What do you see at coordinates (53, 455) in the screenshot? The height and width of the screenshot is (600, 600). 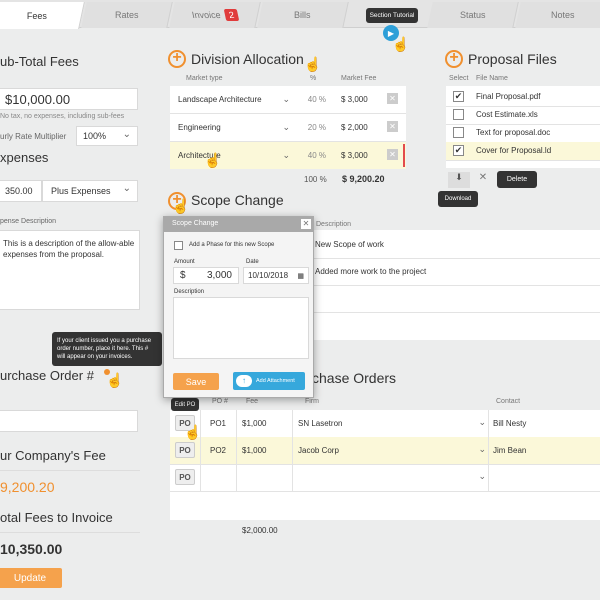 I see `company-fee-title: ur Company's Fee` at bounding box center [53, 455].